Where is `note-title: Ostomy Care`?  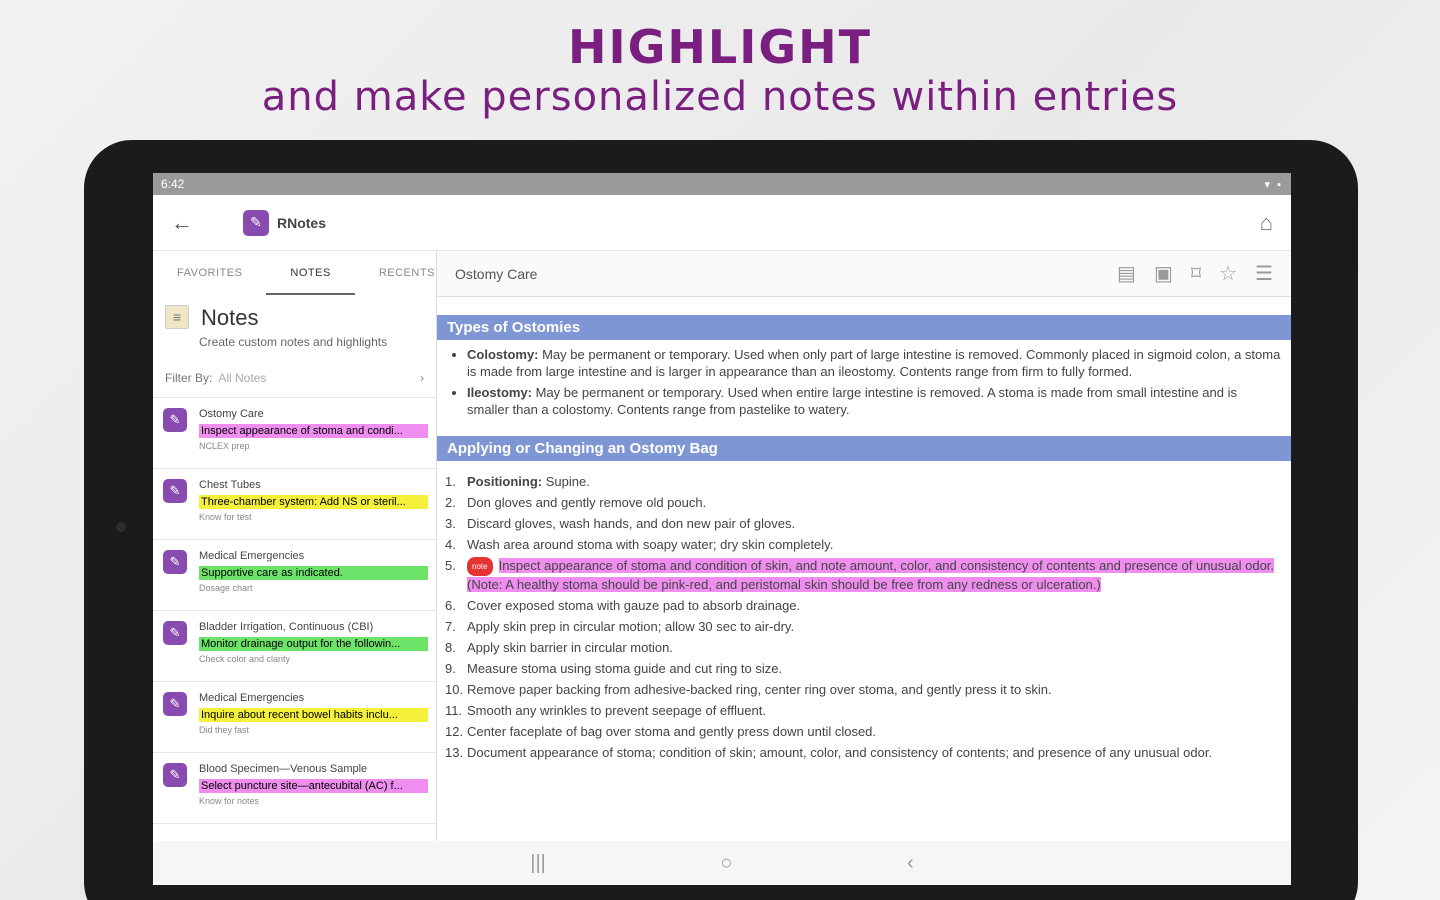
note-title: Ostomy Care is located at coordinates (231, 414).